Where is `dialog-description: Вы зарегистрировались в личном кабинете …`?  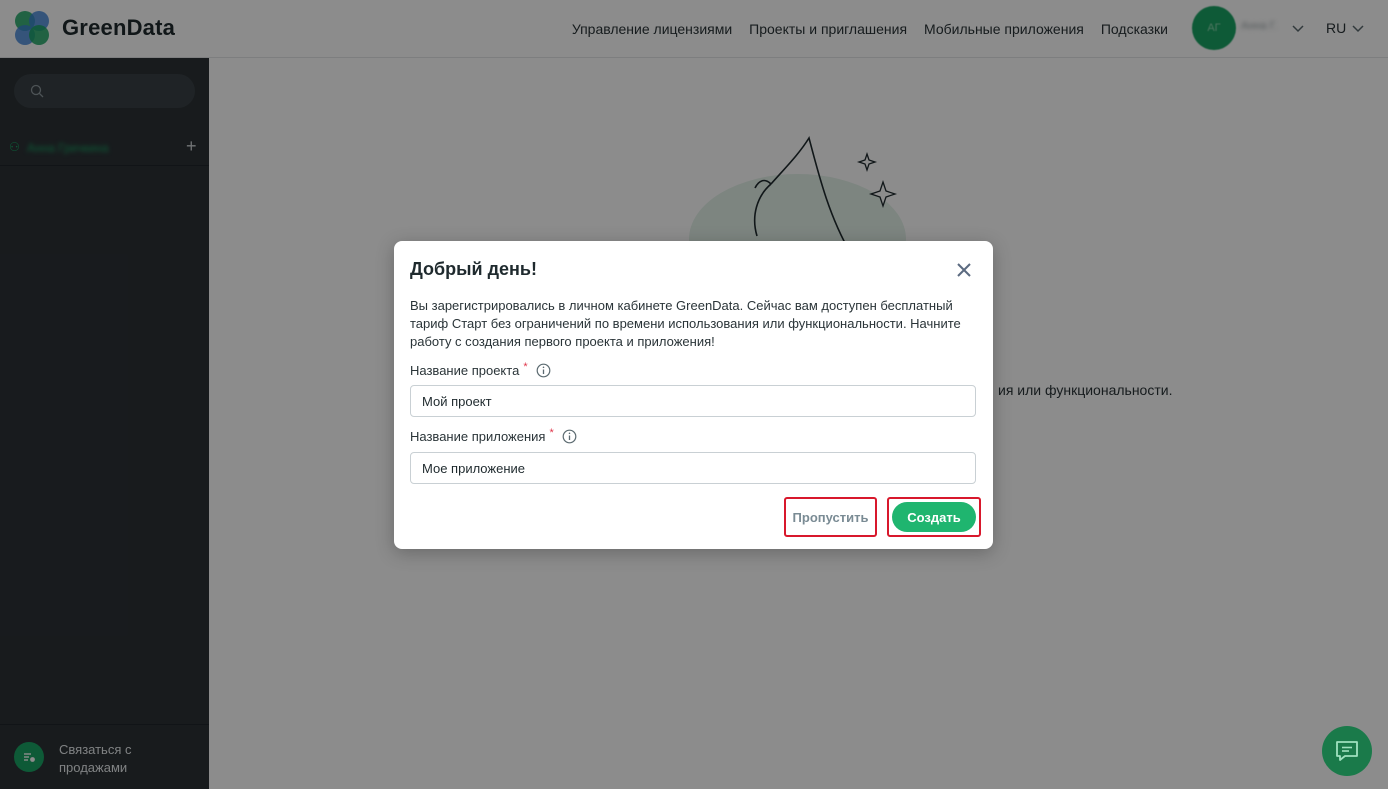 dialog-description: Вы зарегистрировались в личном кабинете … is located at coordinates (685, 323).